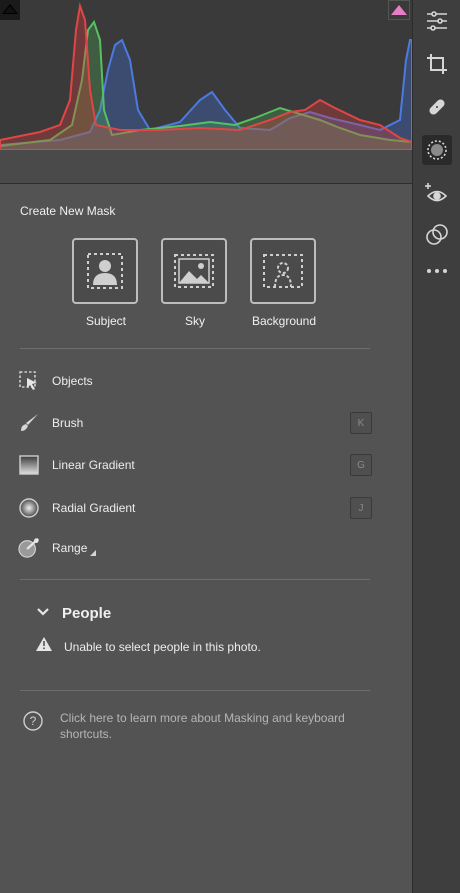 Image resolution: width=460 pixels, height=893 pixels. What do you see at coordinates (399, 10) in the screenshot?
I see `highlight-clipping-indicator` at bounding box center [399, 10].